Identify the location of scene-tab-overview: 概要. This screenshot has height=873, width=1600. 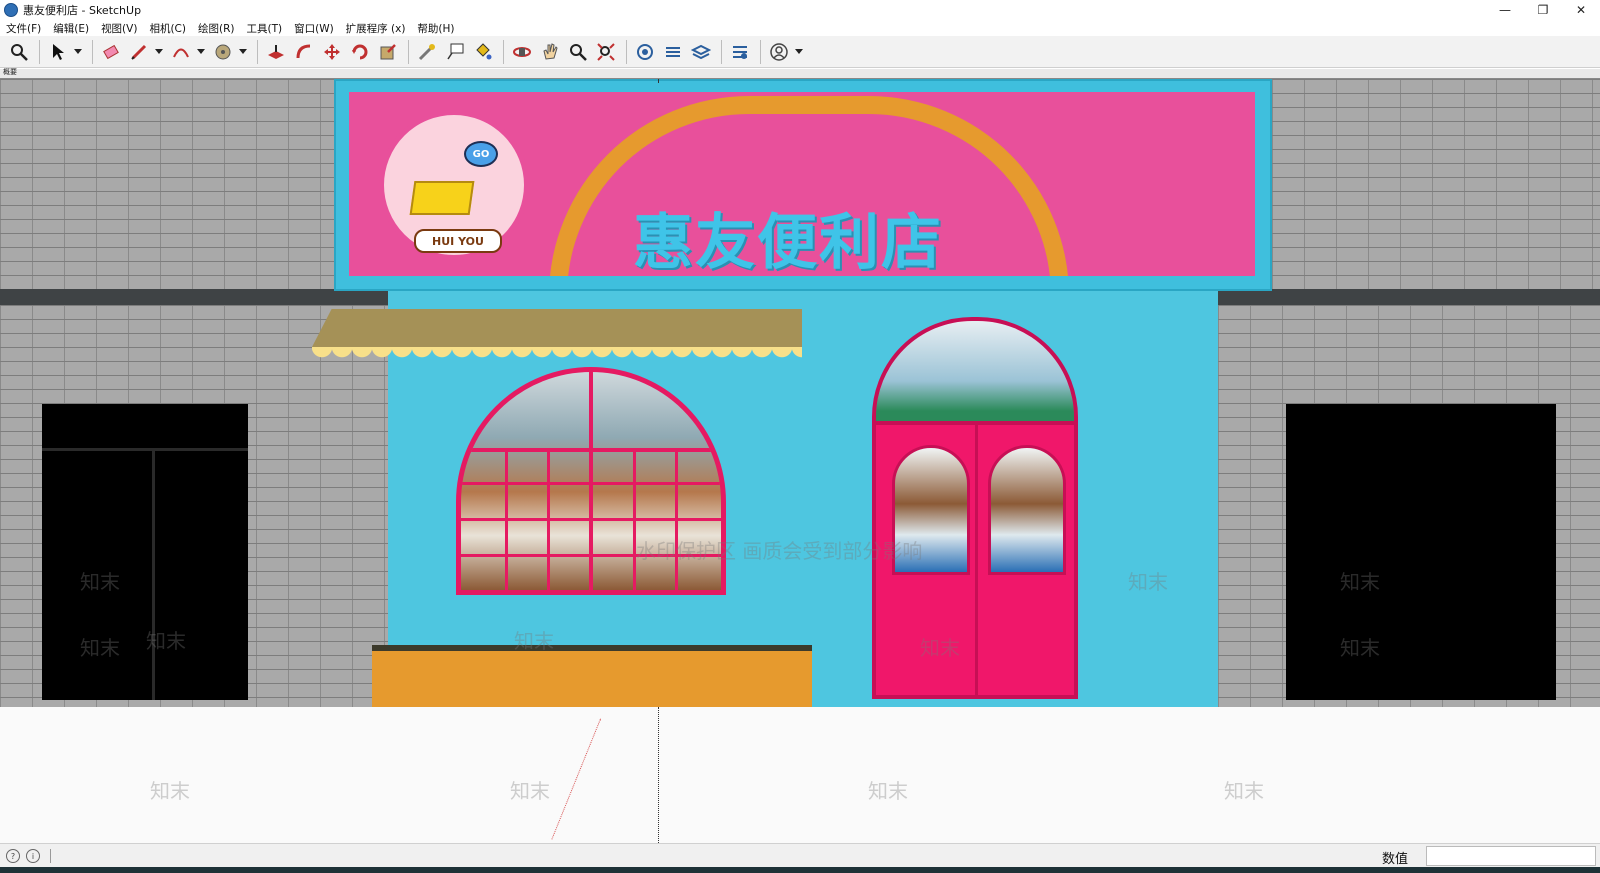
(10, 72).